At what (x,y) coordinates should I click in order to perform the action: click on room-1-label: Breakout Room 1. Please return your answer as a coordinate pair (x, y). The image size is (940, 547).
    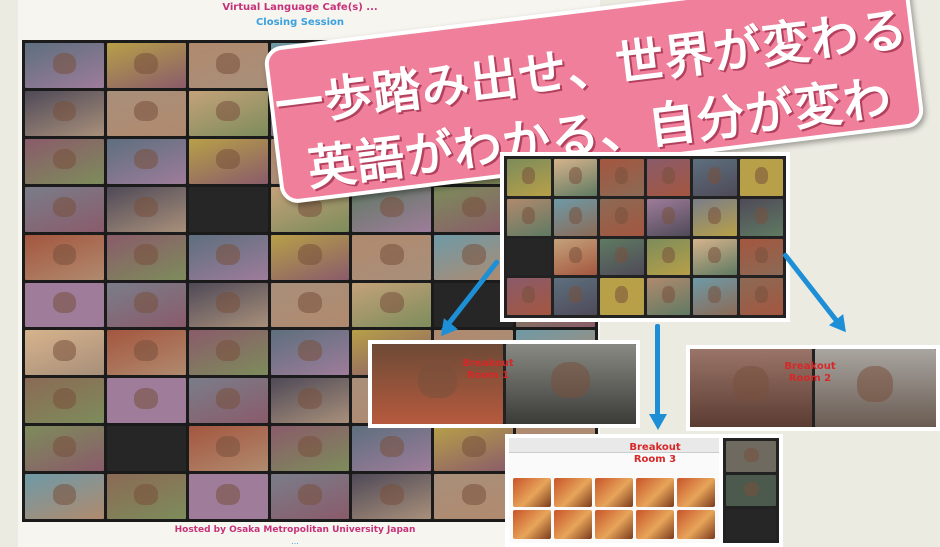
    Looking at the image, I should click on (488, 369).